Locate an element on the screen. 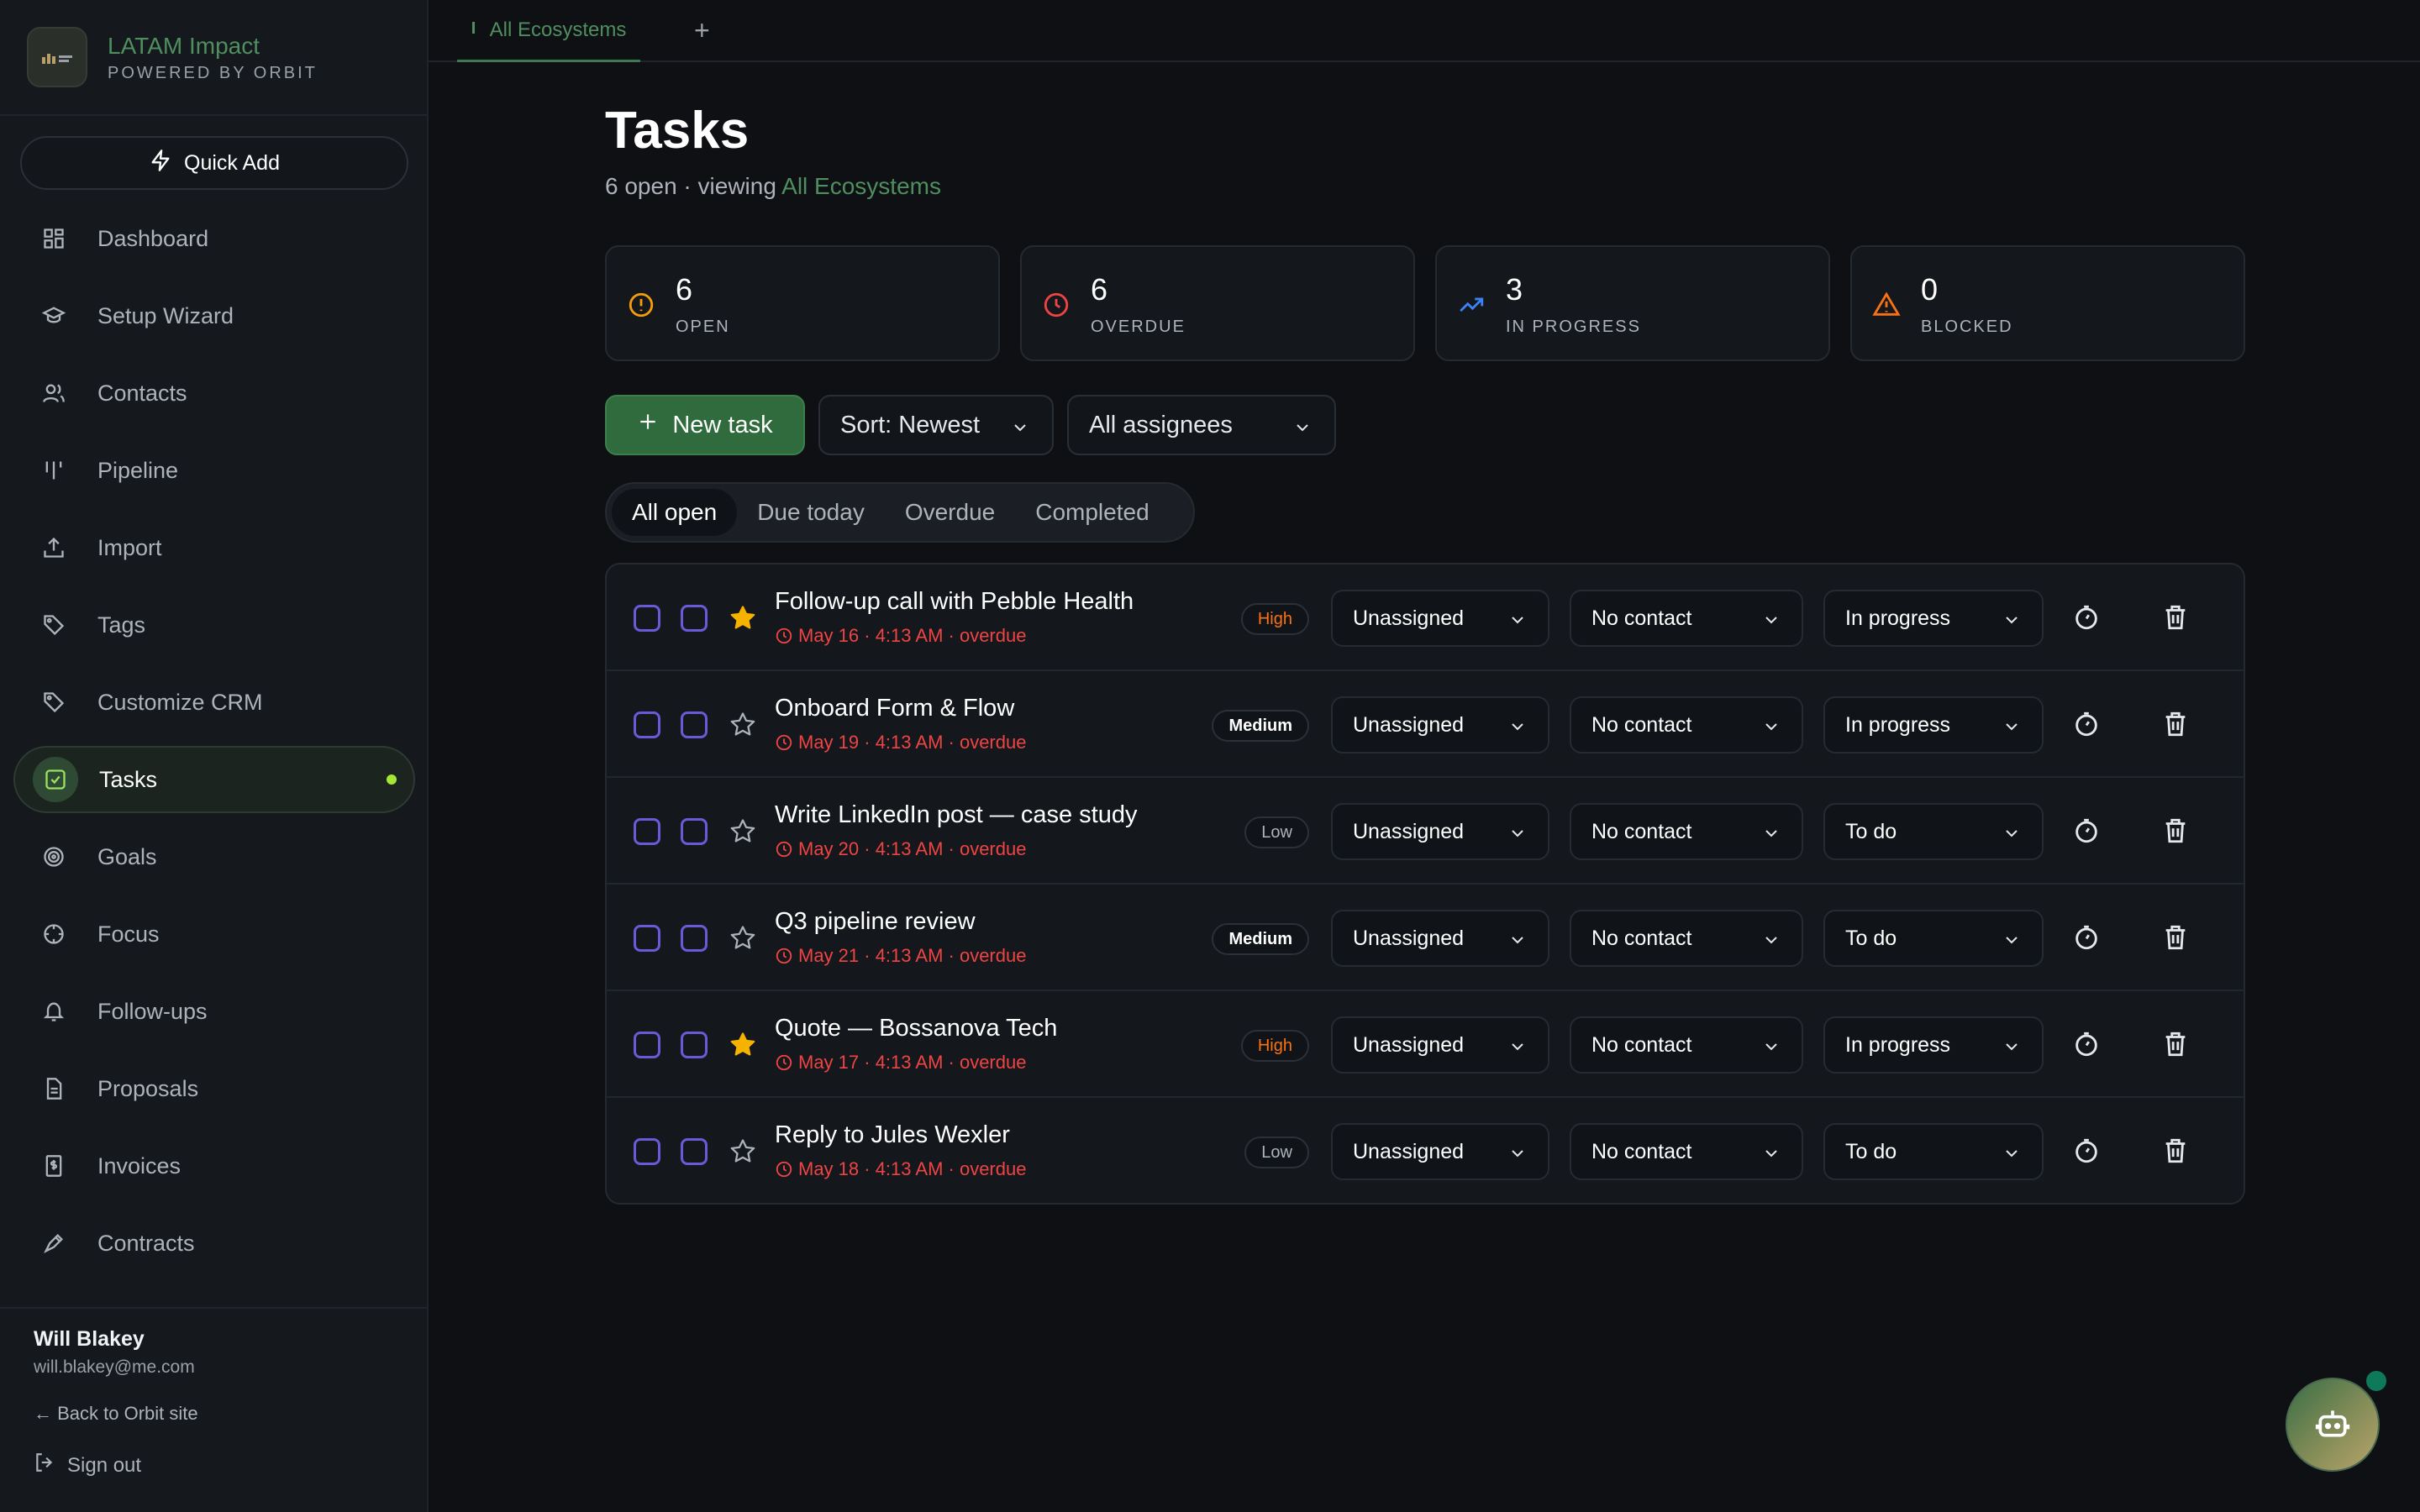 The height and width of the screenshot is (1512, 2420). sidebar-item-invoices: Invoices is located at coordinates (214, 1166).